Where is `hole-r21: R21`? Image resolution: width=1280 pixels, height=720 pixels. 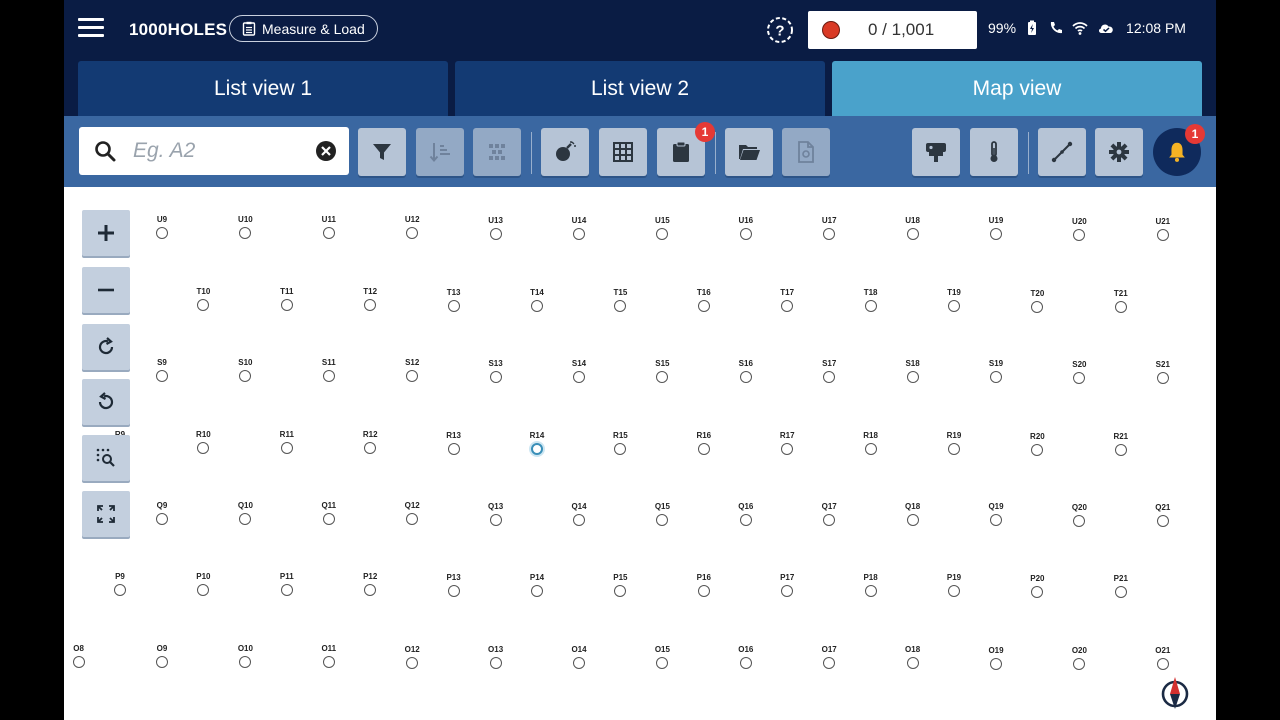
hole-r21: R21 is located at coordinates (1121, 444).